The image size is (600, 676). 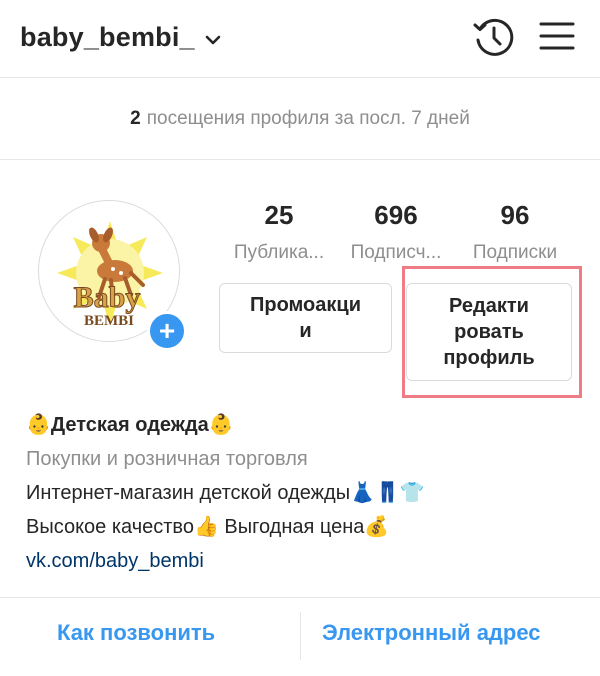 I want to click on profile-category: Покупки и розничная торговля, so click(x=167, y=459).